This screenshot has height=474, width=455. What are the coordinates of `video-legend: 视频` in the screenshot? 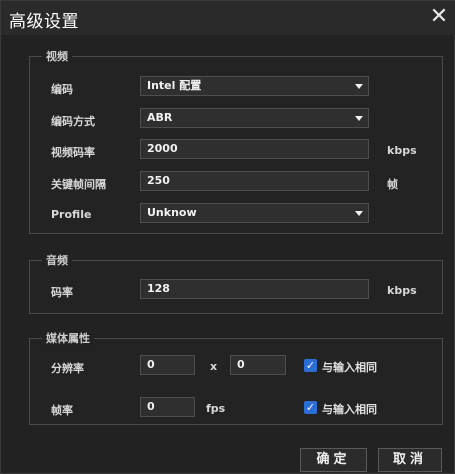 It's located at (57, 56).